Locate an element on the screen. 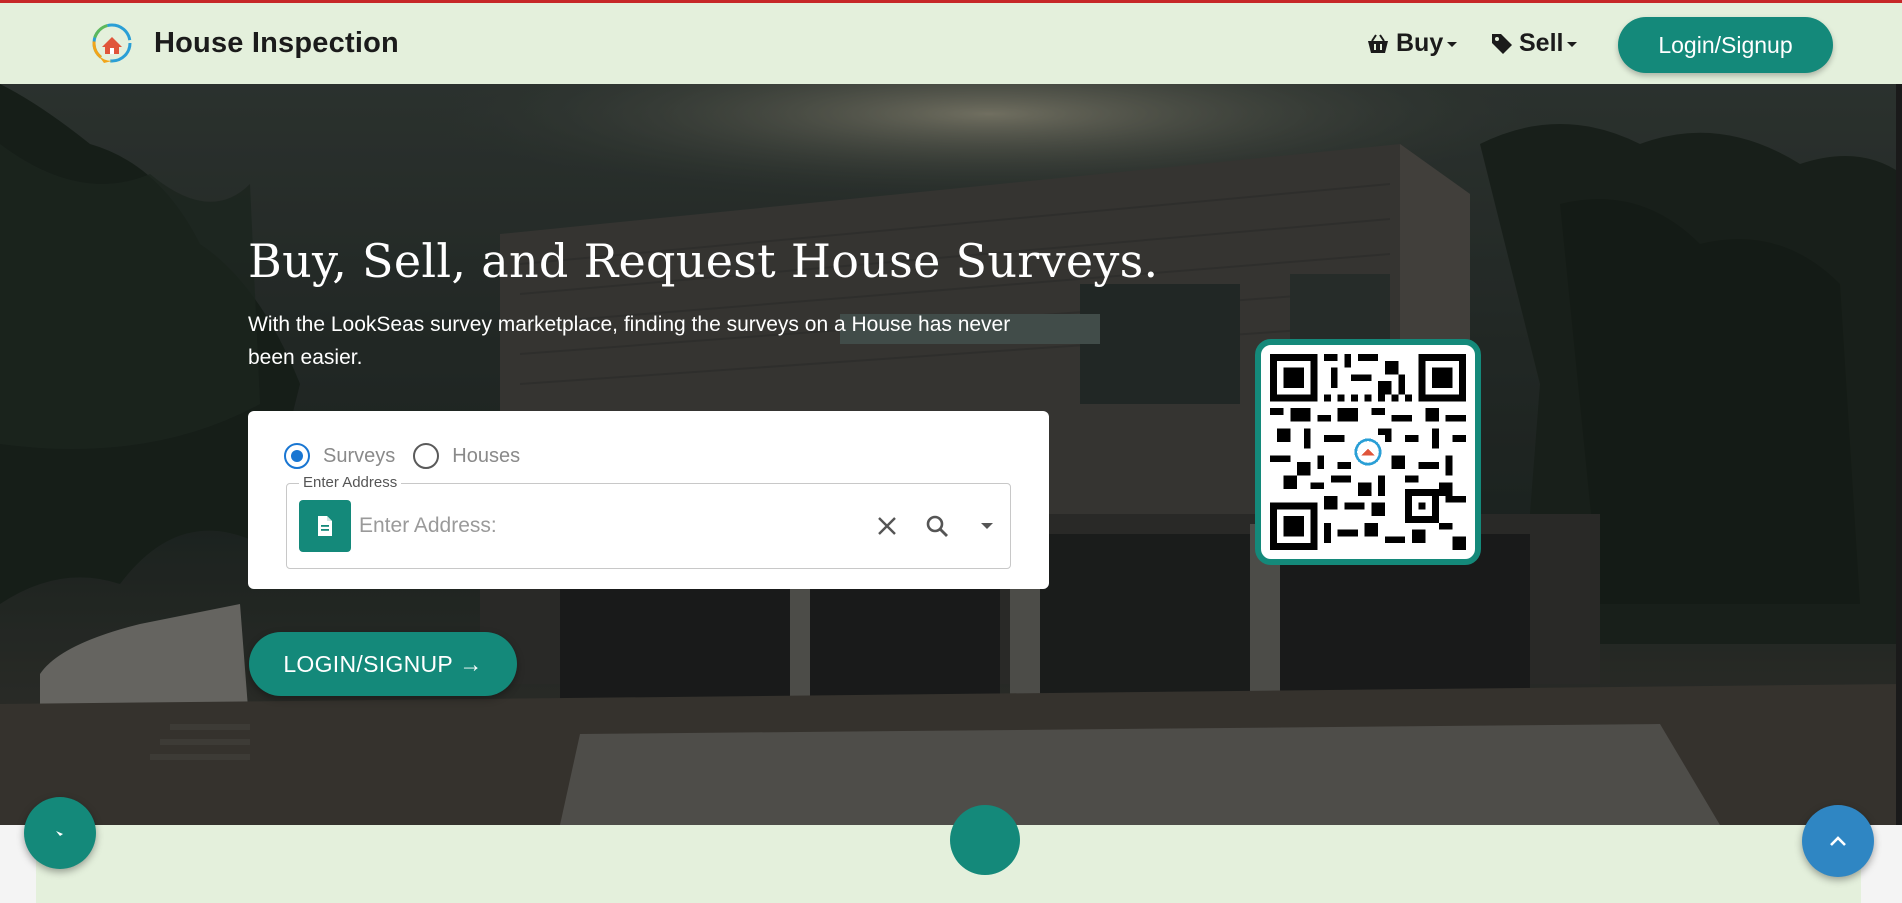  radio-houses-label: Houses is located at coordinates (486, 456).